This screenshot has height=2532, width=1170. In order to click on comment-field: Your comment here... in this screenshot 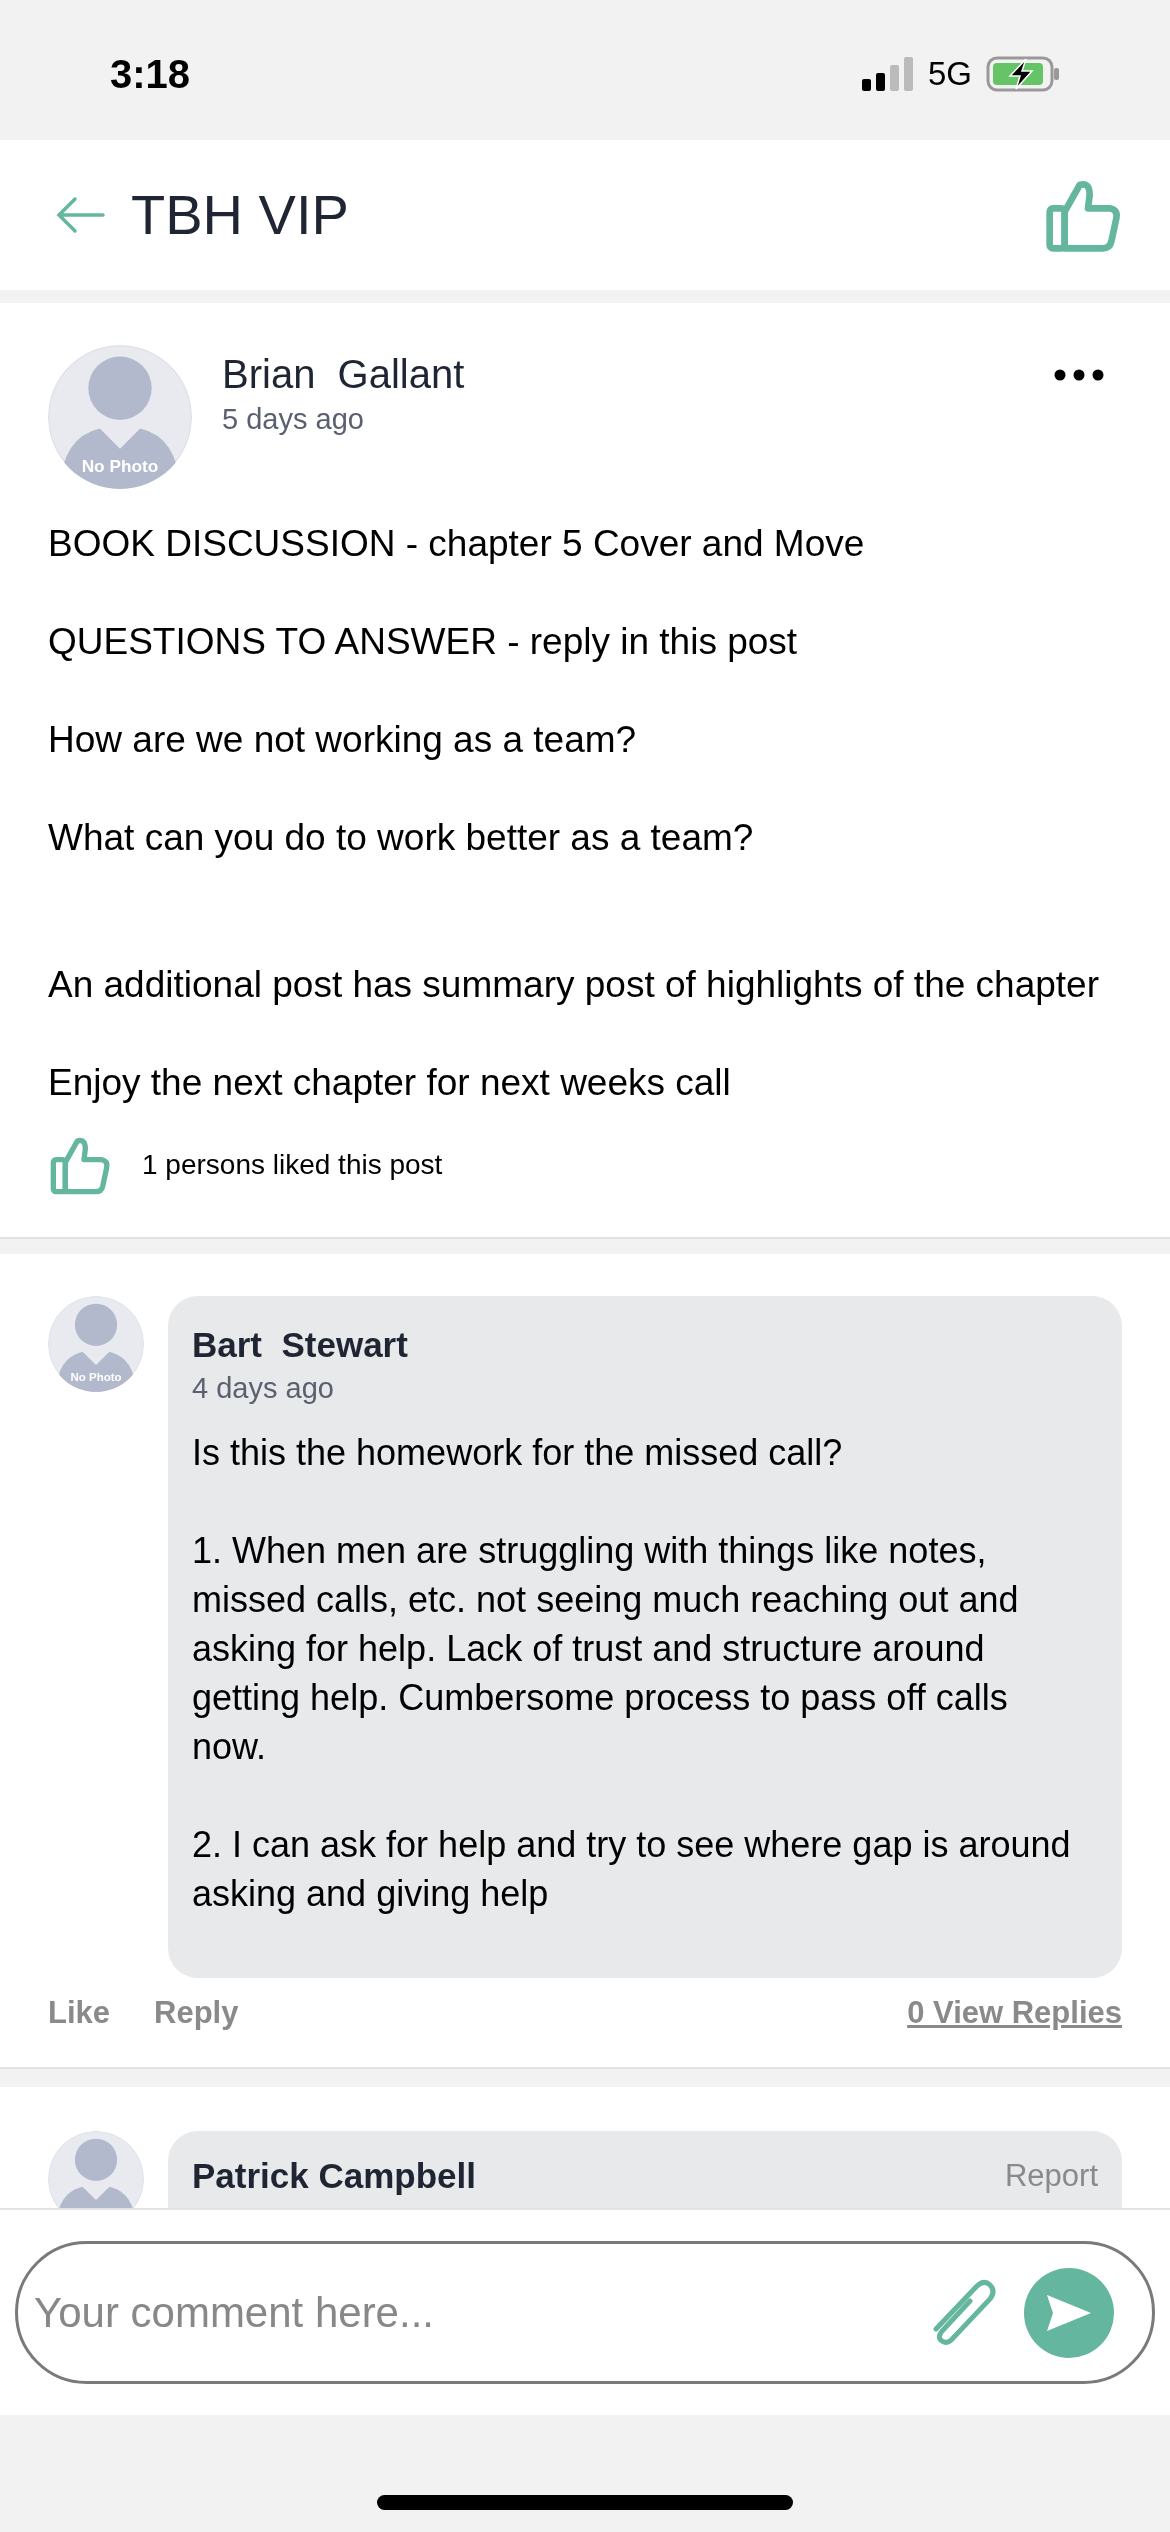, I will do `click(585, 2312)`.